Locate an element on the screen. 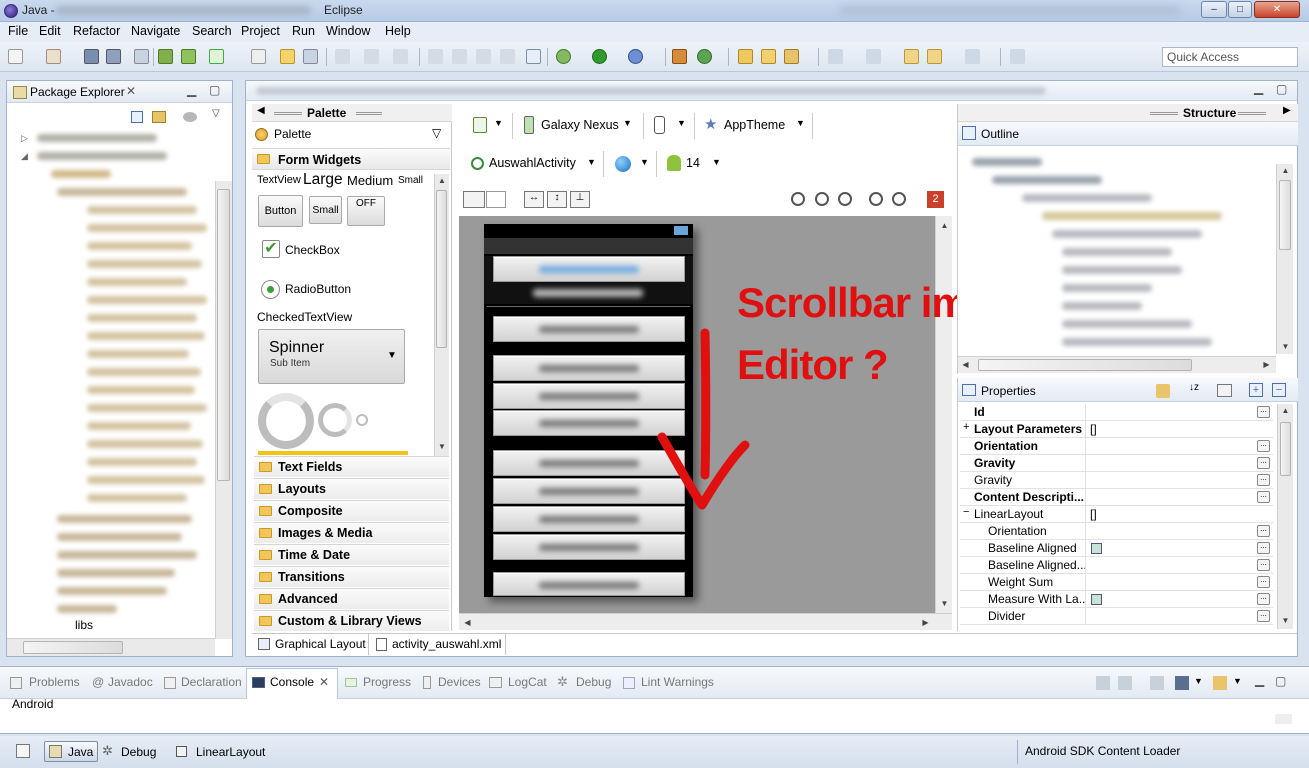 The height and width of the screenshot is (768, 1309). device-selector: Galaxy Nexus is located at coordinates (580, 125).